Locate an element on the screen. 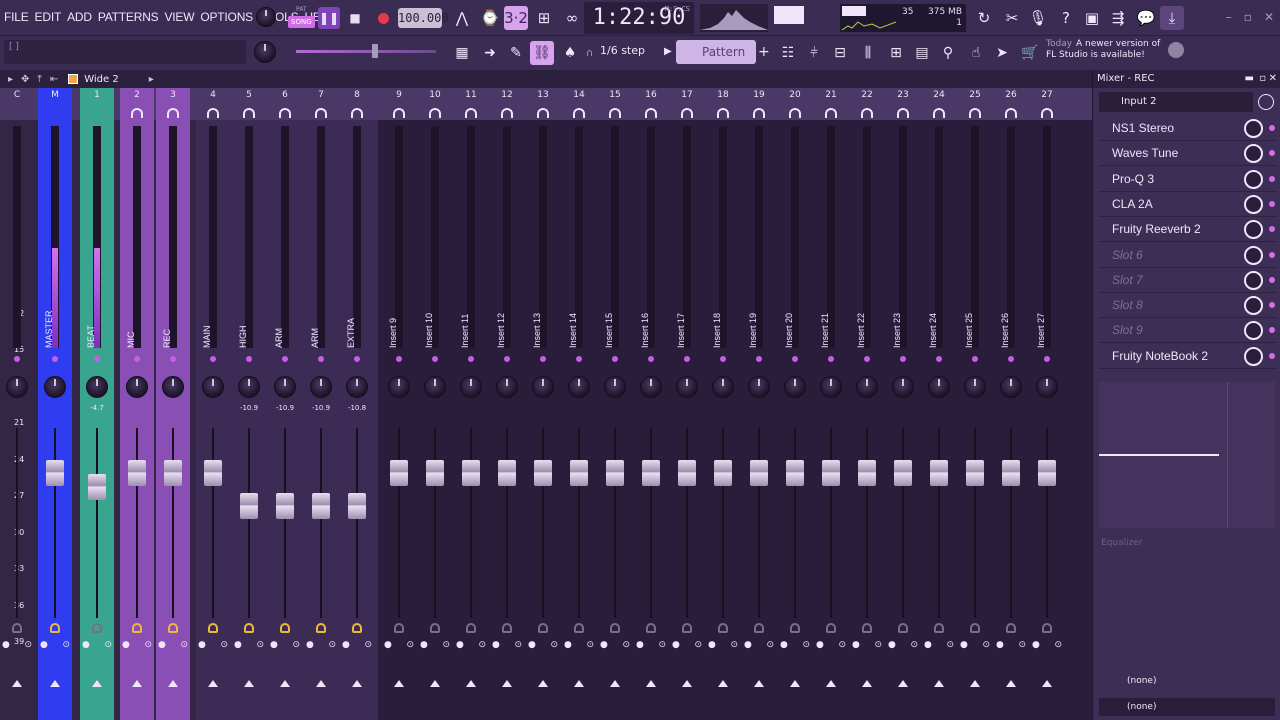 The height and width of the screenshot is (720, 1280). minimize-icon: – is located at coordinates (1229, 17).